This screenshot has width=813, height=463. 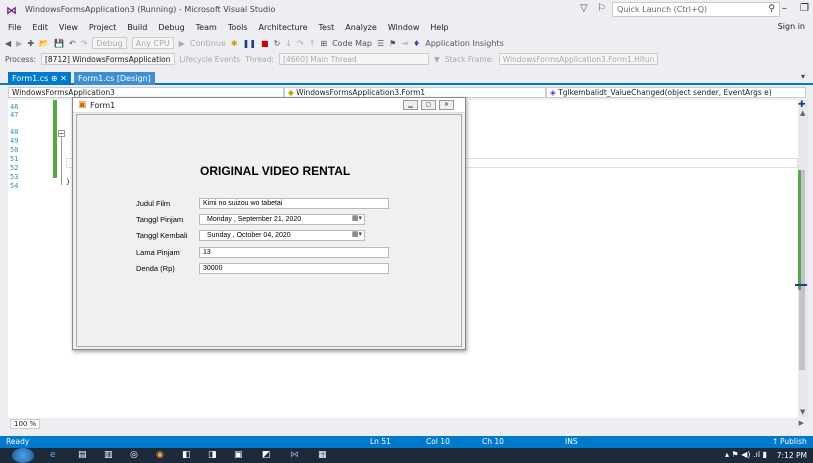 I want to click on search-icon: ⚲, so click(x=771, y=9).